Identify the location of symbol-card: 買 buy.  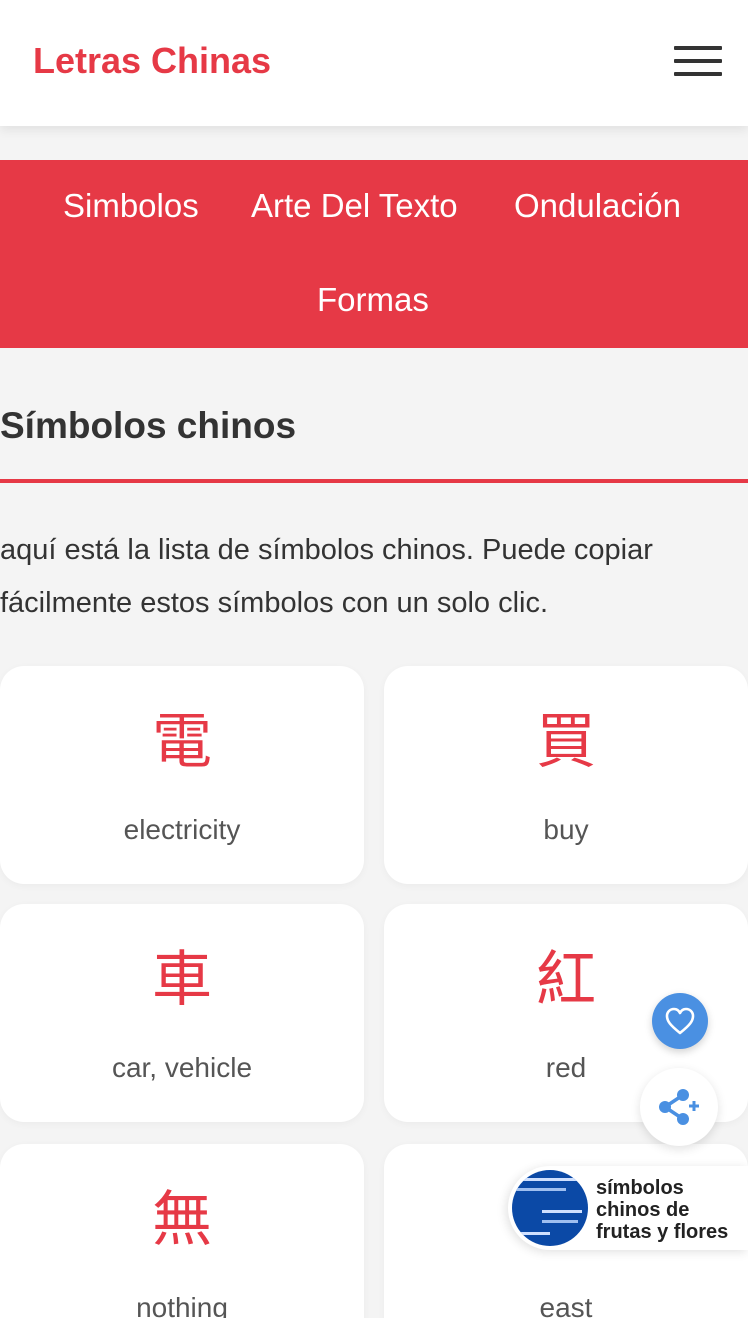
(566, 775).